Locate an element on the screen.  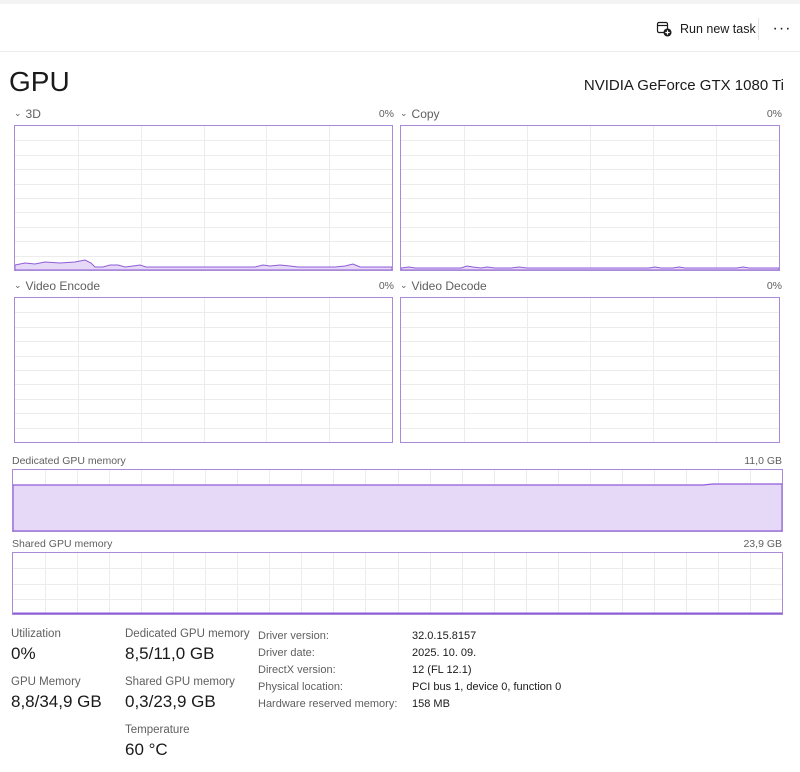
engine-name: Copy is located at coordinates (425, 114).